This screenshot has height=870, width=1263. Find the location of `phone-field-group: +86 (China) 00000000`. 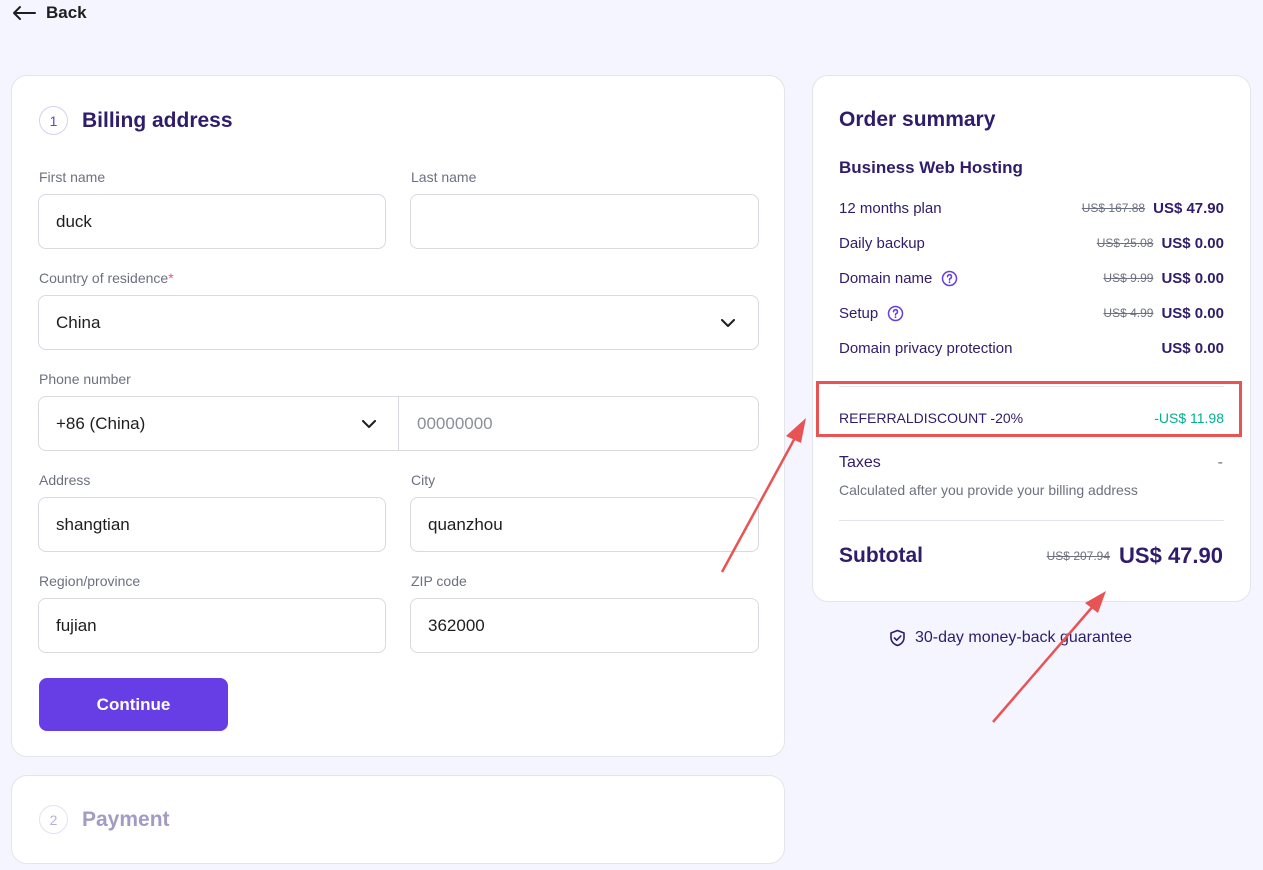

phone-field-group: +86 (China) 00000000 is located at coordinates (398, 423).